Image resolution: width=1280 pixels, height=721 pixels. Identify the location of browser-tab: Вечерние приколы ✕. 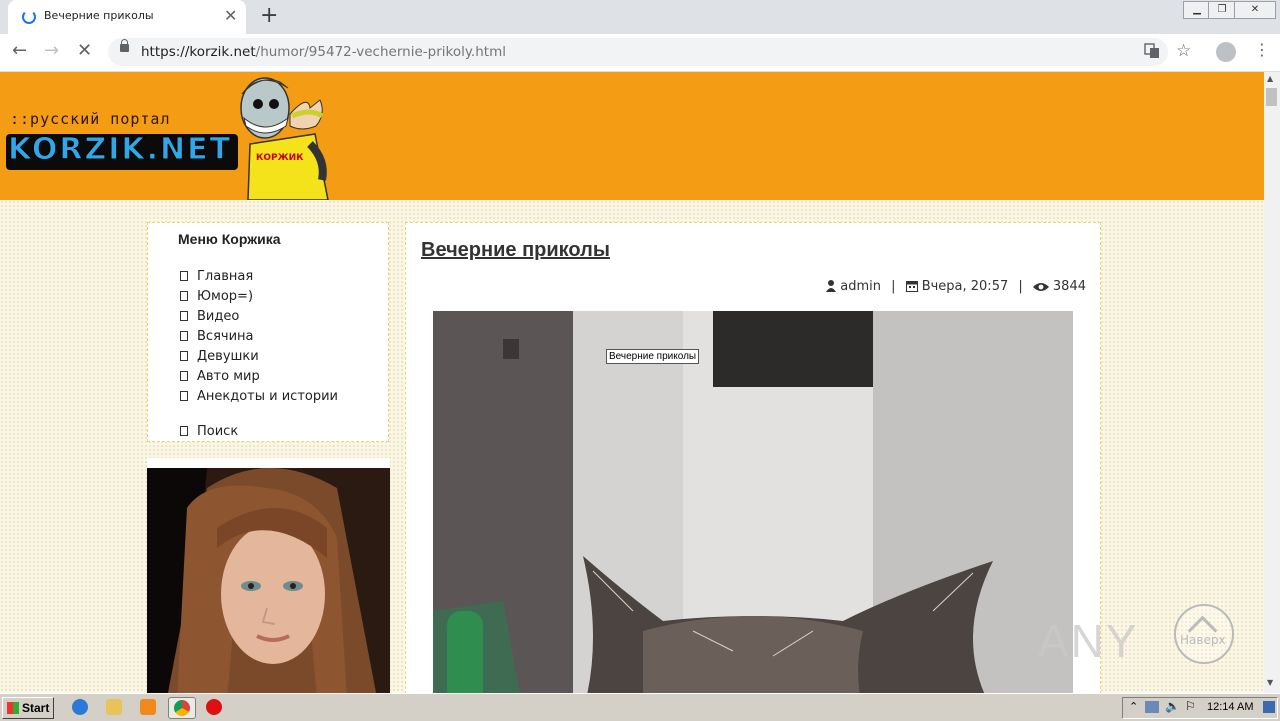
(127, 17).